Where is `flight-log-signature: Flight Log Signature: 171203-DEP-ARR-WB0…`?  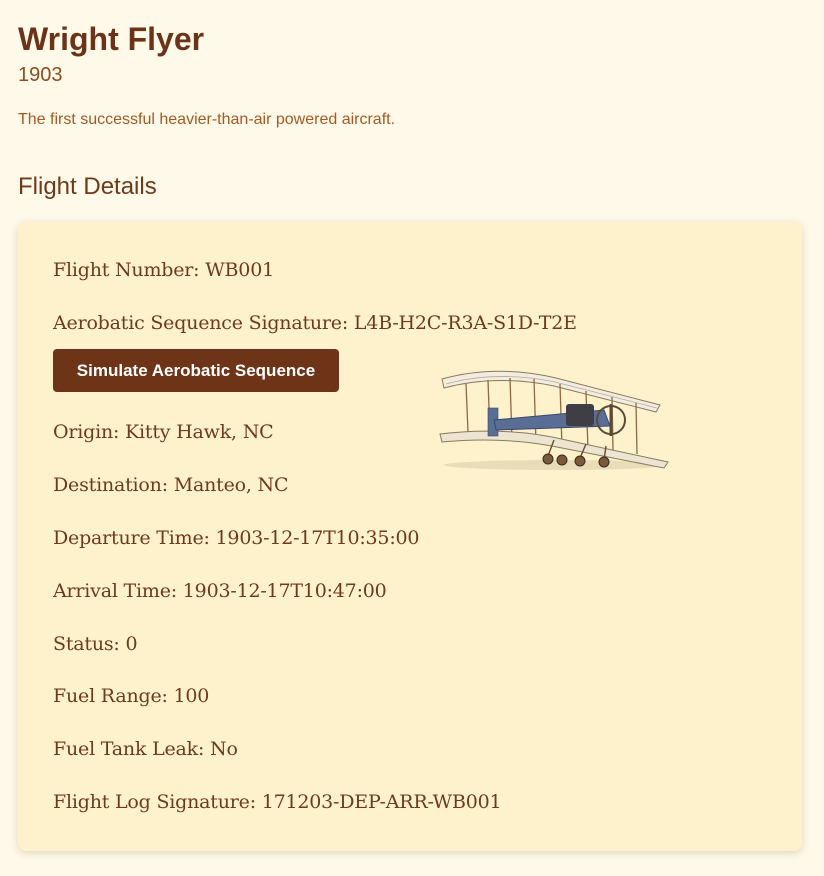
flight-log-signature: Flight Log Signature: 171203-DEP-ARR-WB0… is located at coordinates (277, 802).